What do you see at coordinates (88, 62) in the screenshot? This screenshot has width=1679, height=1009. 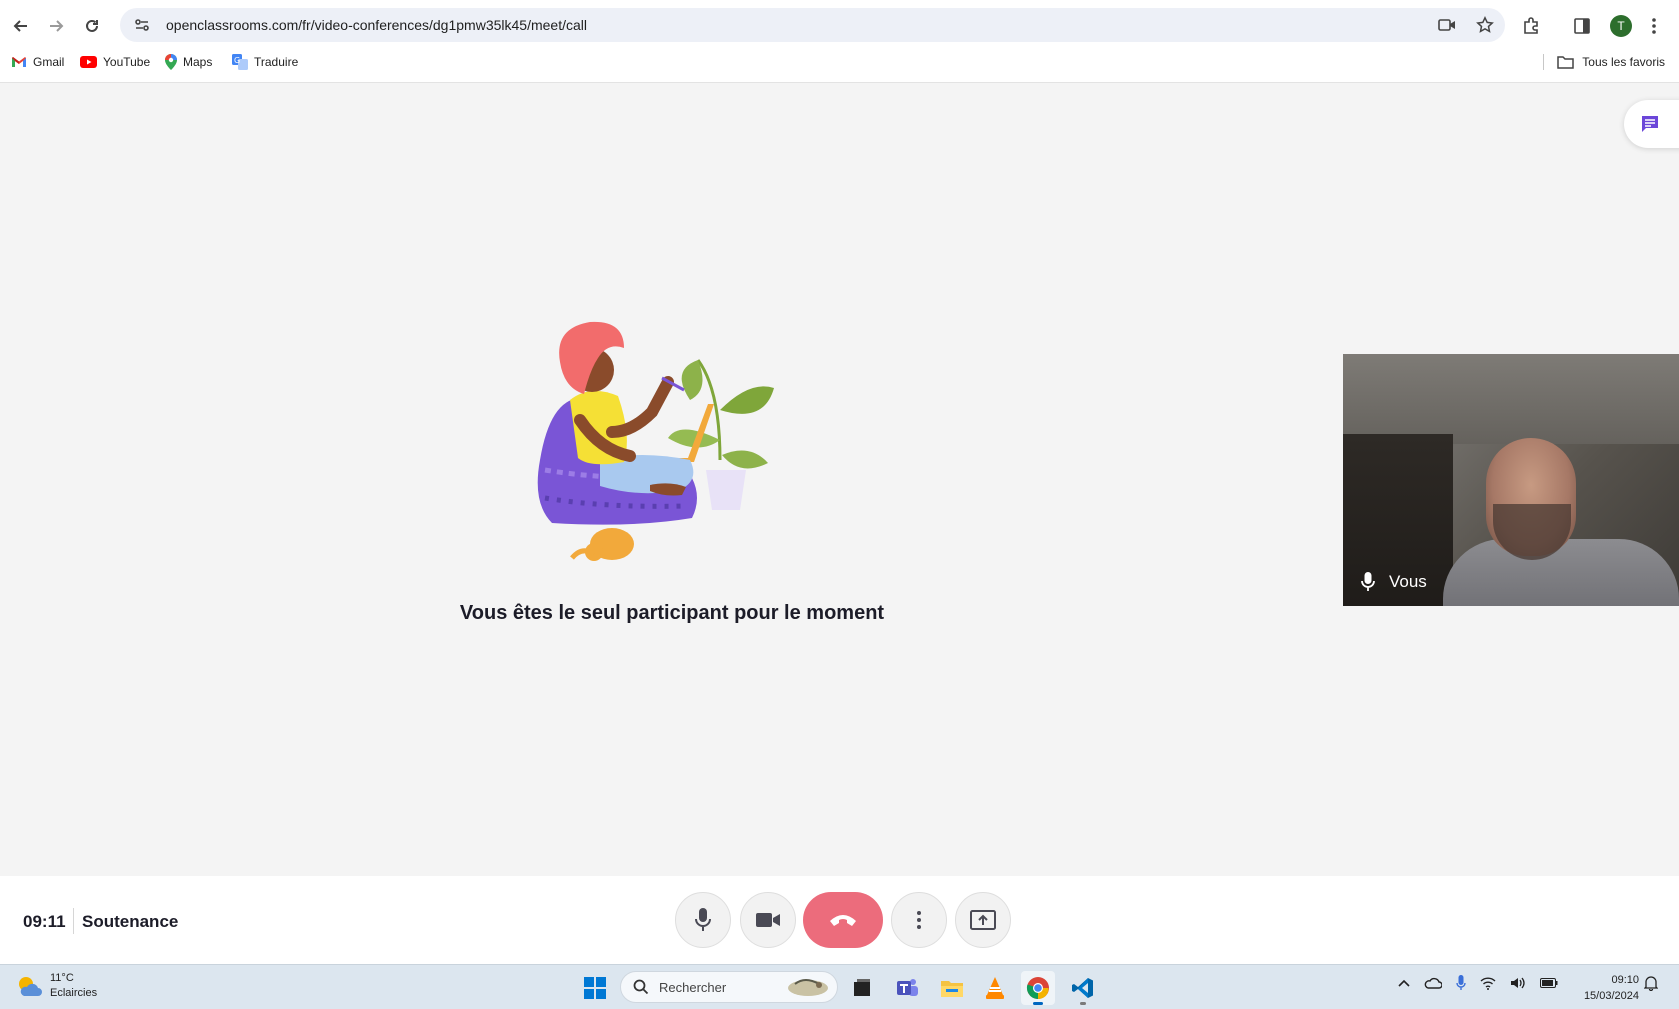 I see `youtube-icon` at bounding box center [88, 62].